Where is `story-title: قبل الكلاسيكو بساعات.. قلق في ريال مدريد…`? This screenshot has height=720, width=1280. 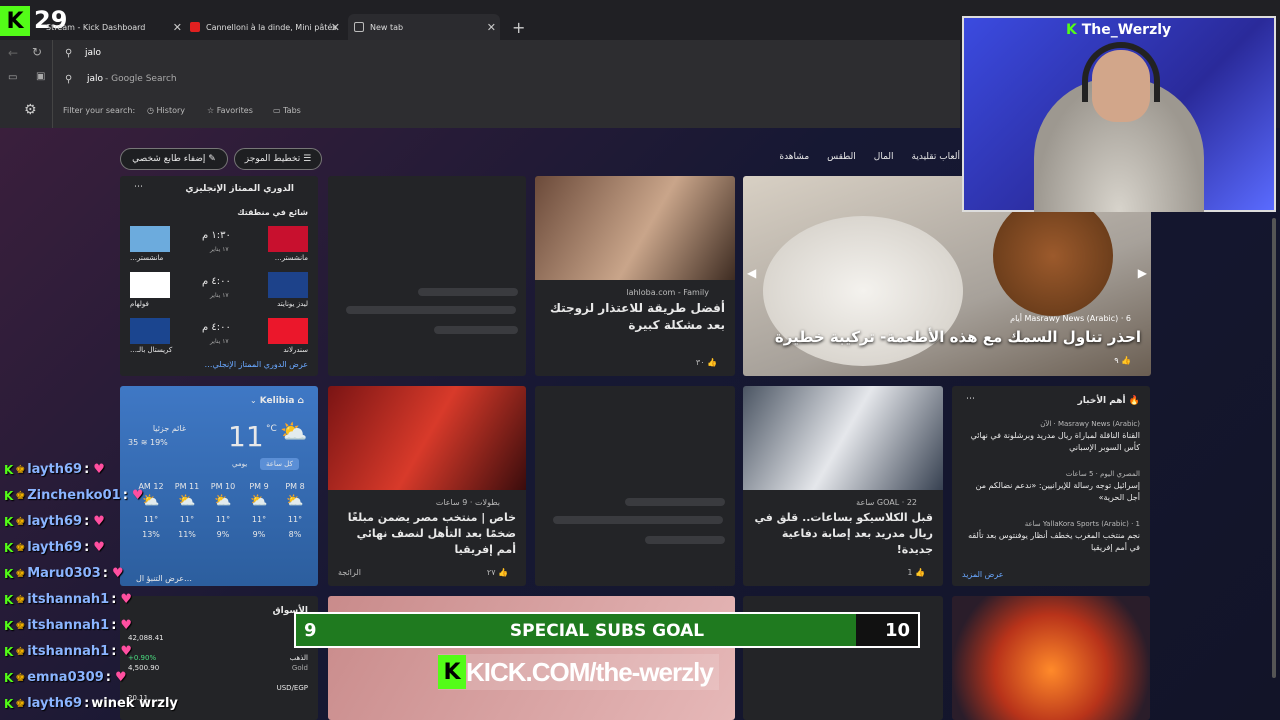 story-title: قبل الكلاسيكو بساعات.. قلق في ريال مدريد… is located at coordinates (843, 534).